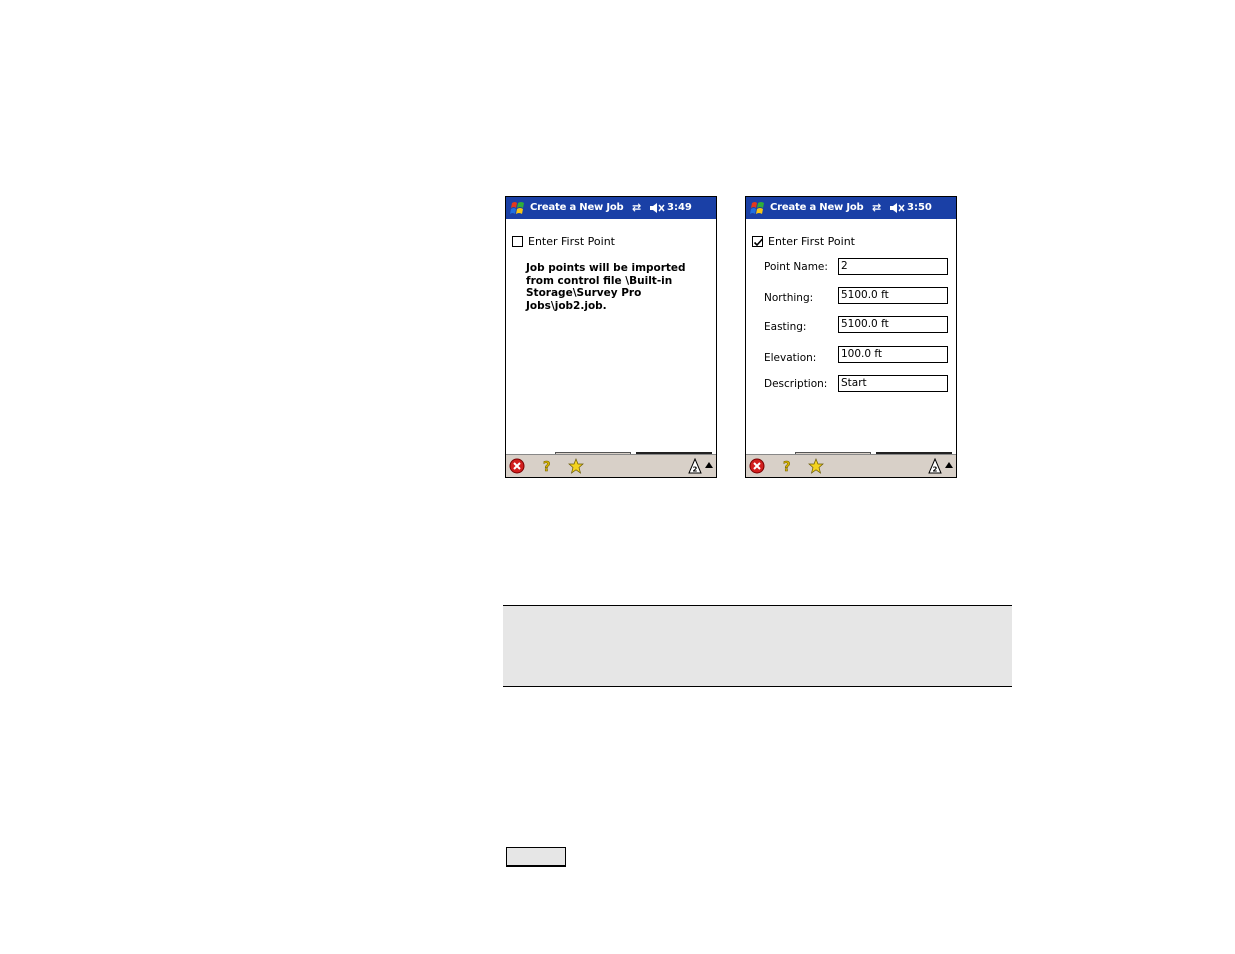 This screenshot has height=954, width=1235. What do you see at coordinates (785, 327) in the screenshot?
I see `easting-label: Easting:` at bounding box center [785, 327].